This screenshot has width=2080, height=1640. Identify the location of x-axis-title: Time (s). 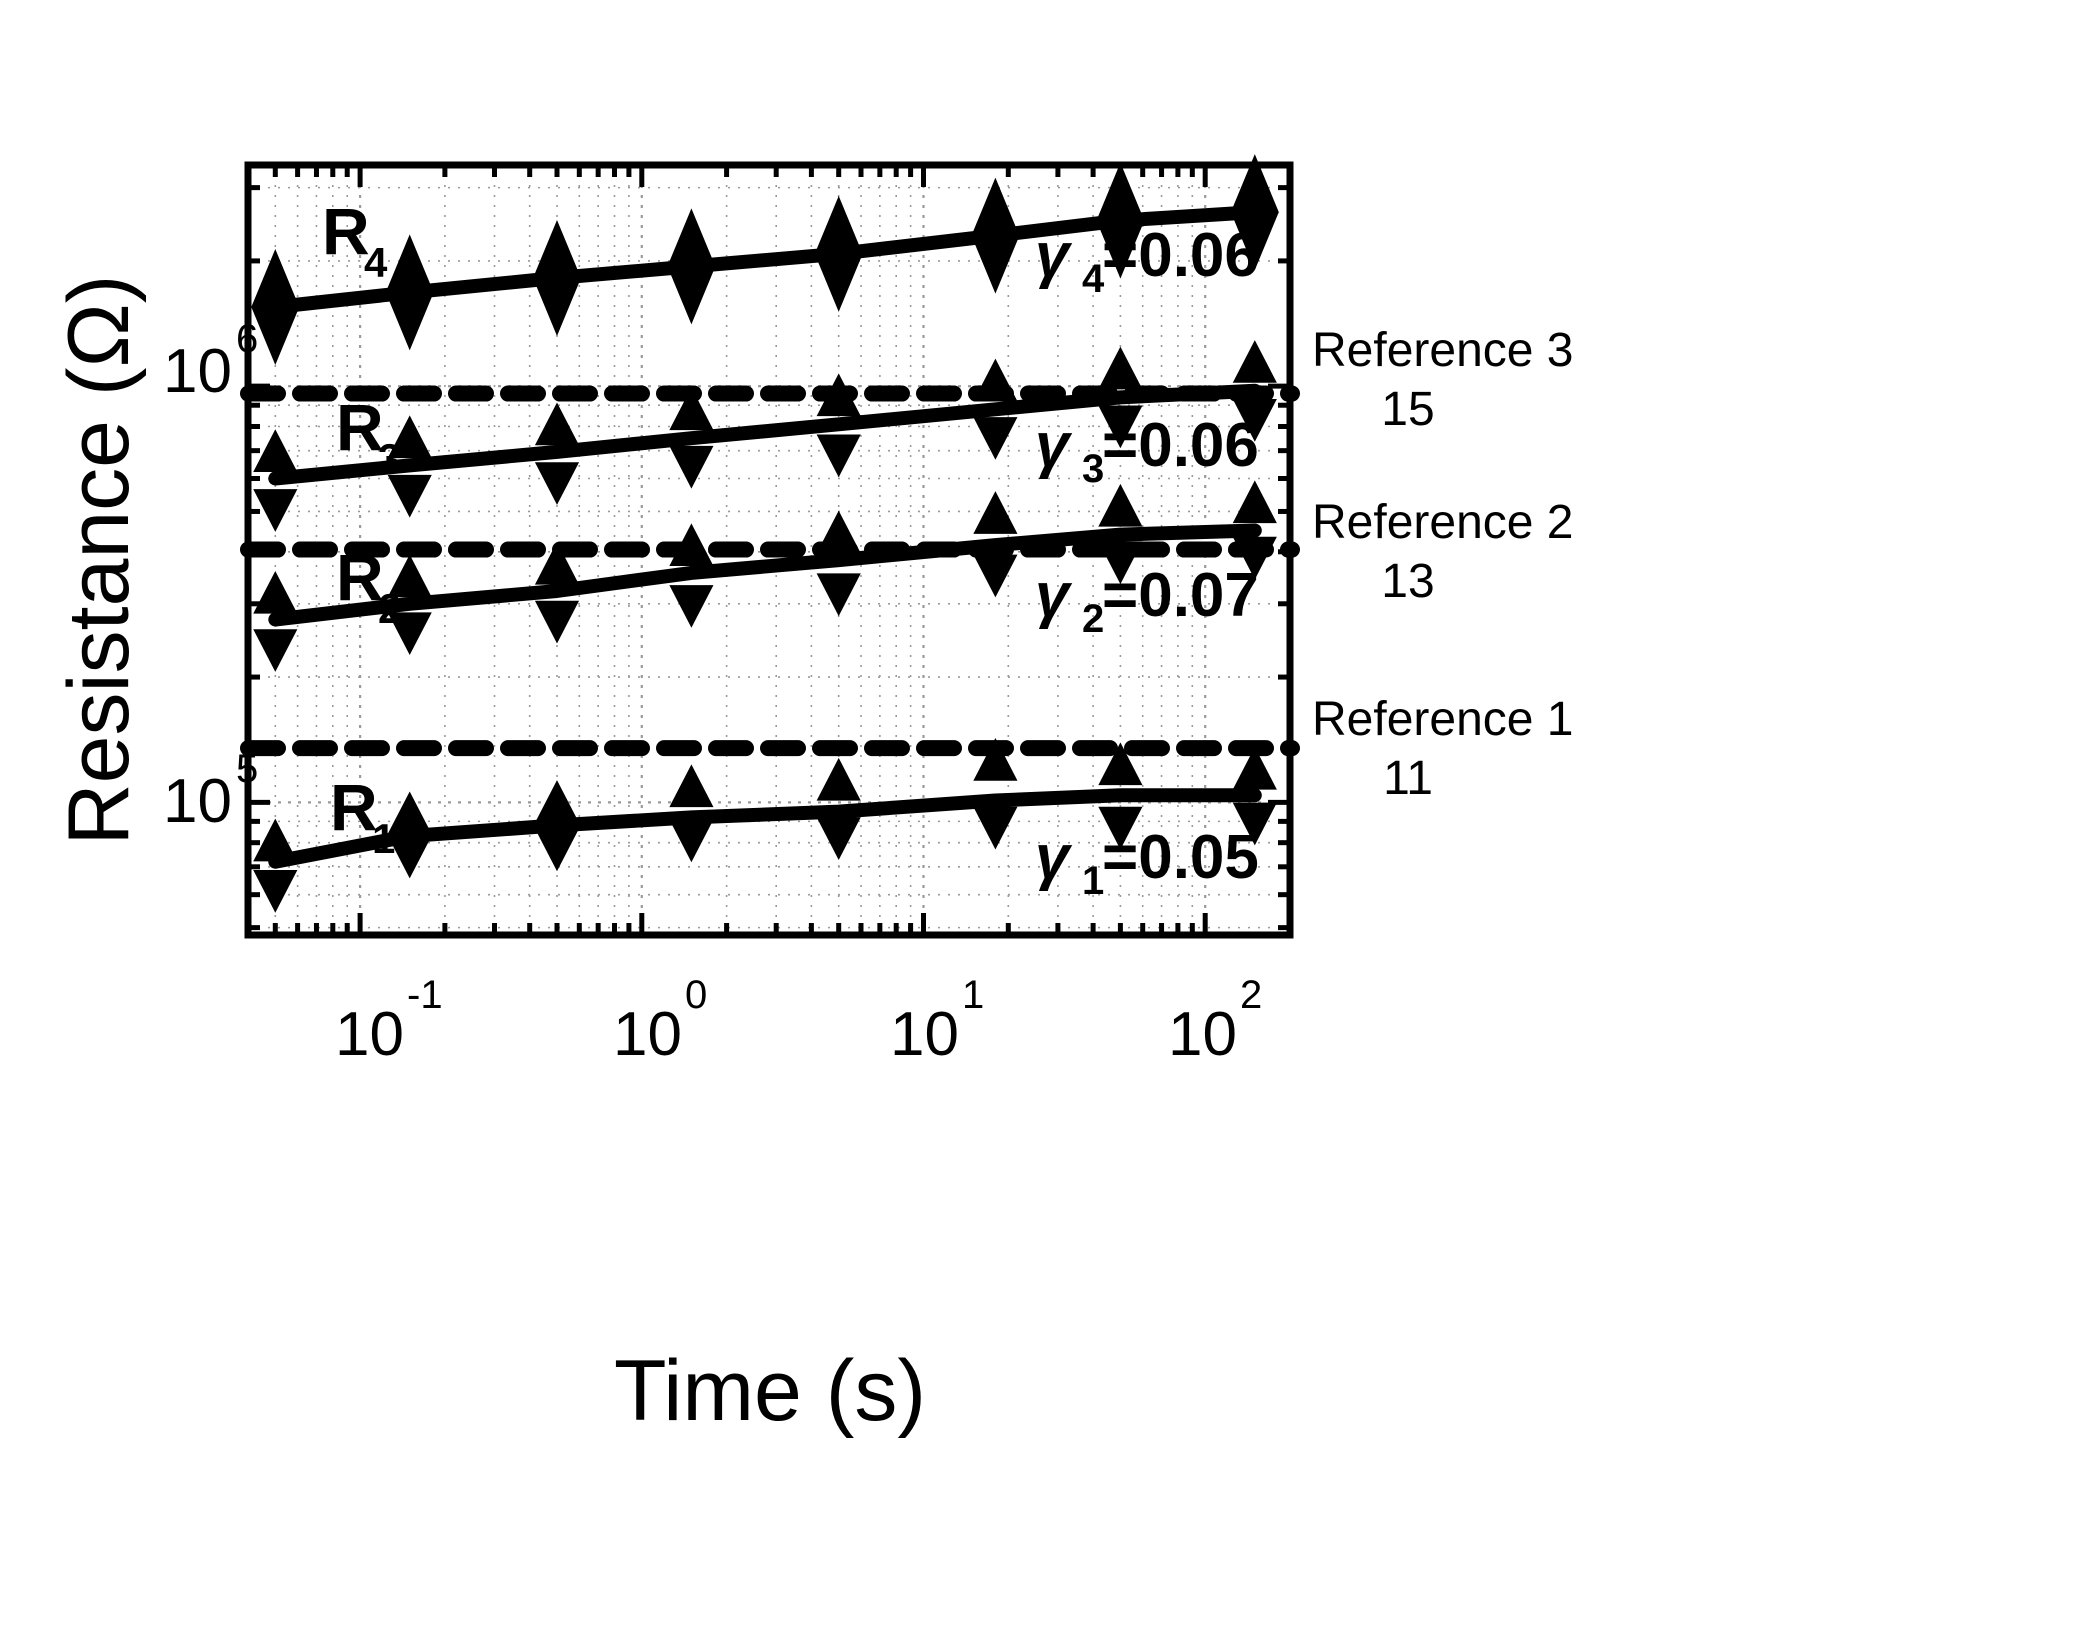
(770, 1391).